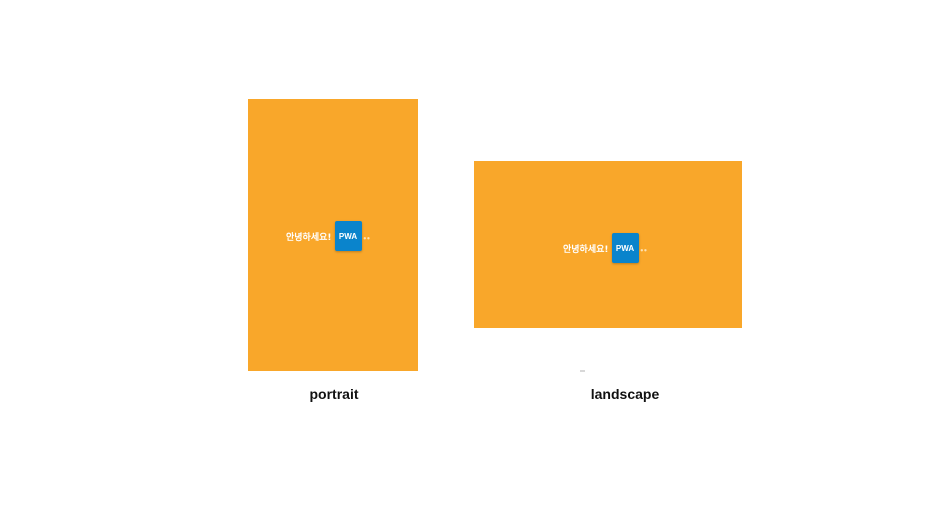 This screenshot has width=925, height=531. Describe the element at coordinates (582, 371) in the screenshot. I see `small-artifact` at that location.